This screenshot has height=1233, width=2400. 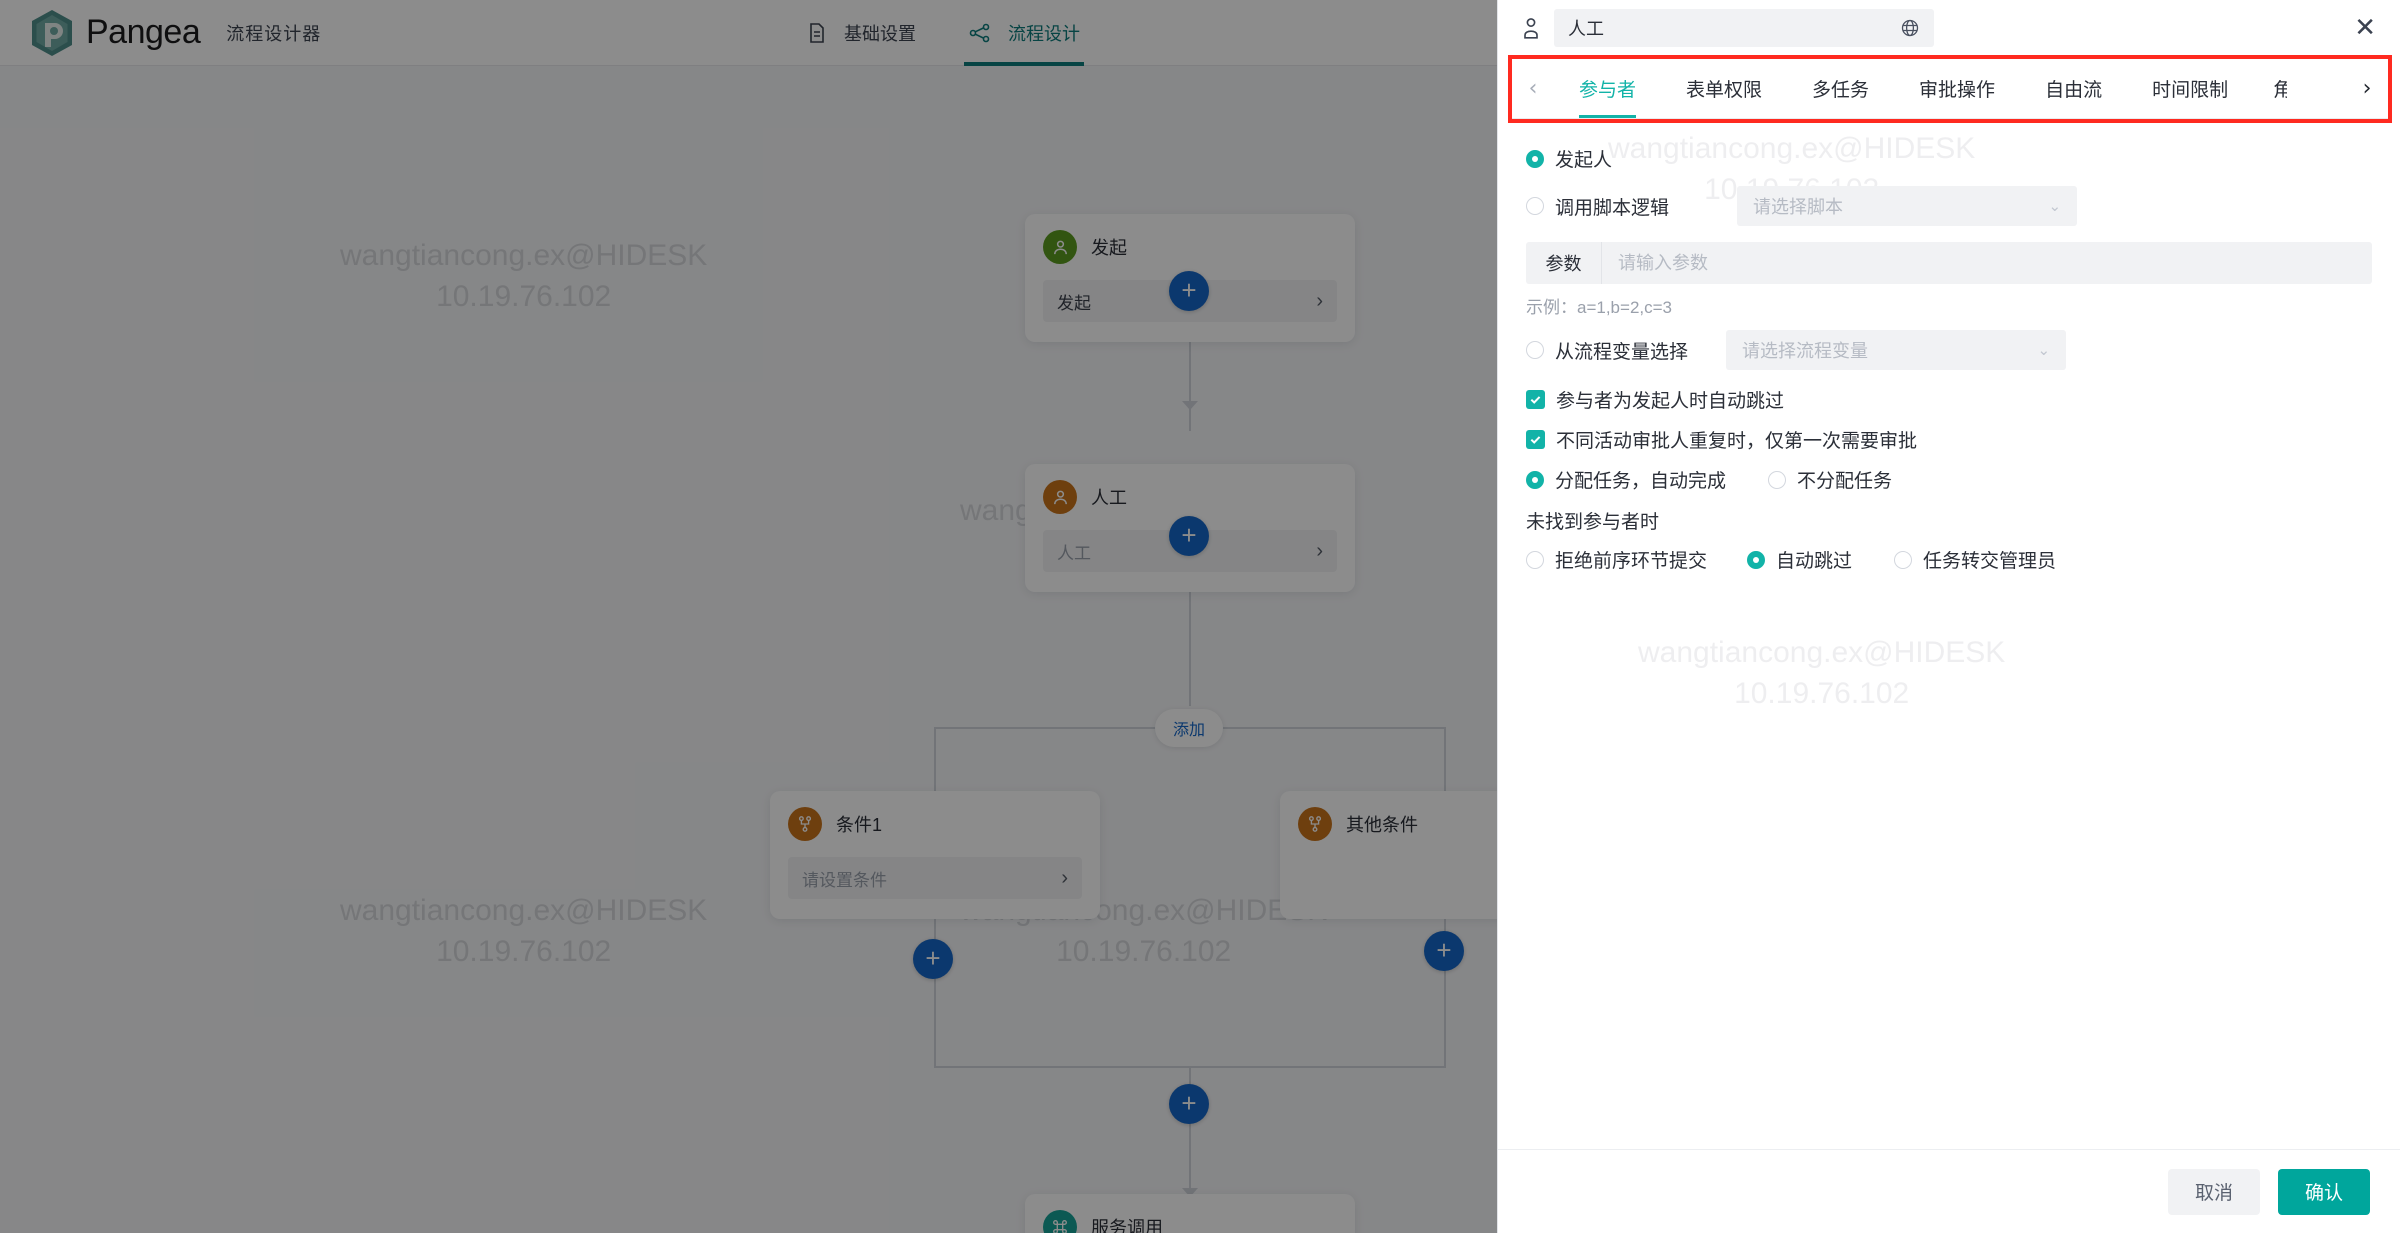 I want to click on cancel-button: 取消, so click(x=2214, y=1191).